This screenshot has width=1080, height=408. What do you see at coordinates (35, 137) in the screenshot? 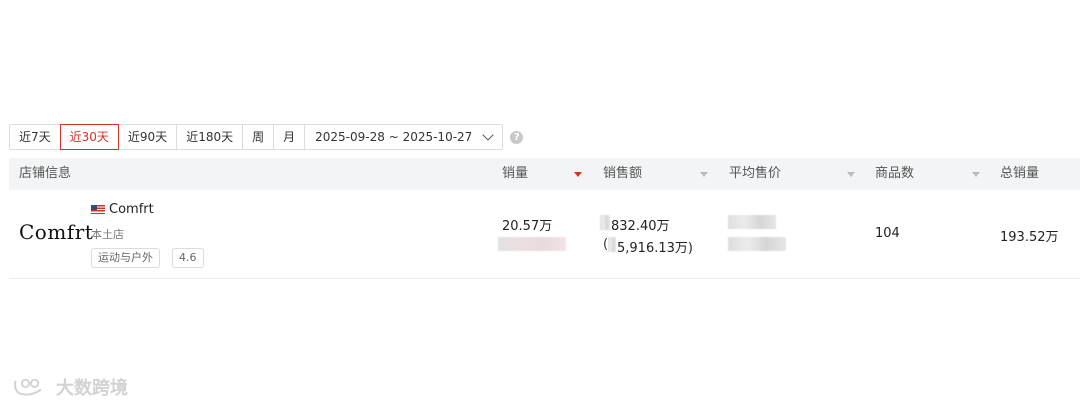
I see `filter-7-days-button: 近7天` at bounding box center [35, 137].